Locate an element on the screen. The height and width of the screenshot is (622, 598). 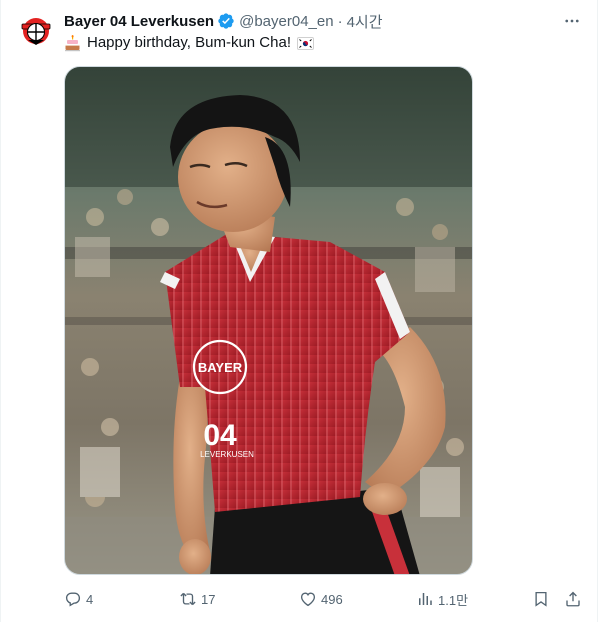
share-button is located at coordinates (573, 599).